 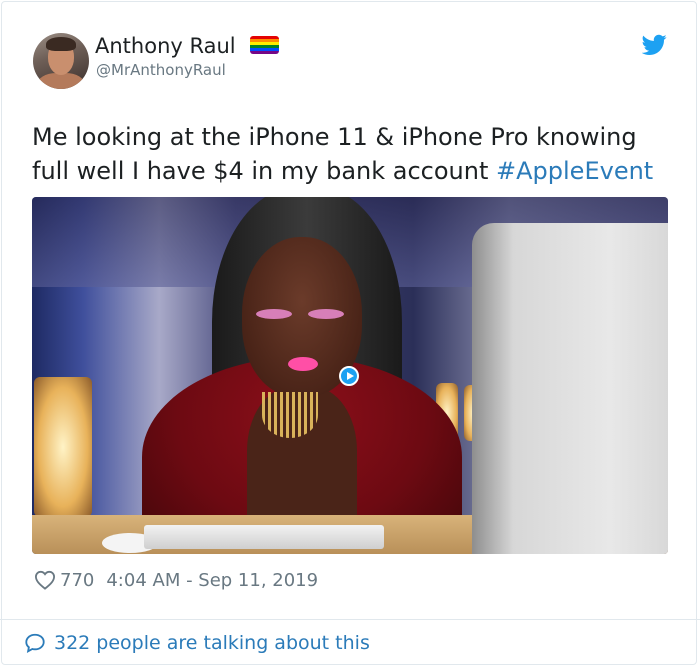 I want to click on avatar, so click(x=61, y=61).